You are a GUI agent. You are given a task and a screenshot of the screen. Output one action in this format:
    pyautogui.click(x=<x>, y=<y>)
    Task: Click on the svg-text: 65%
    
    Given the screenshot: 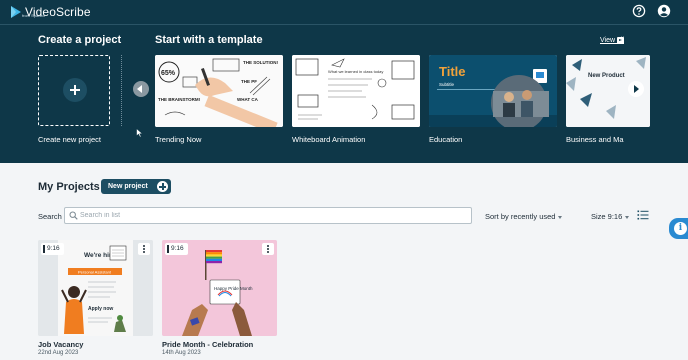 What is the action you would take?
    pyautogui.click(x=168, y=73)
    